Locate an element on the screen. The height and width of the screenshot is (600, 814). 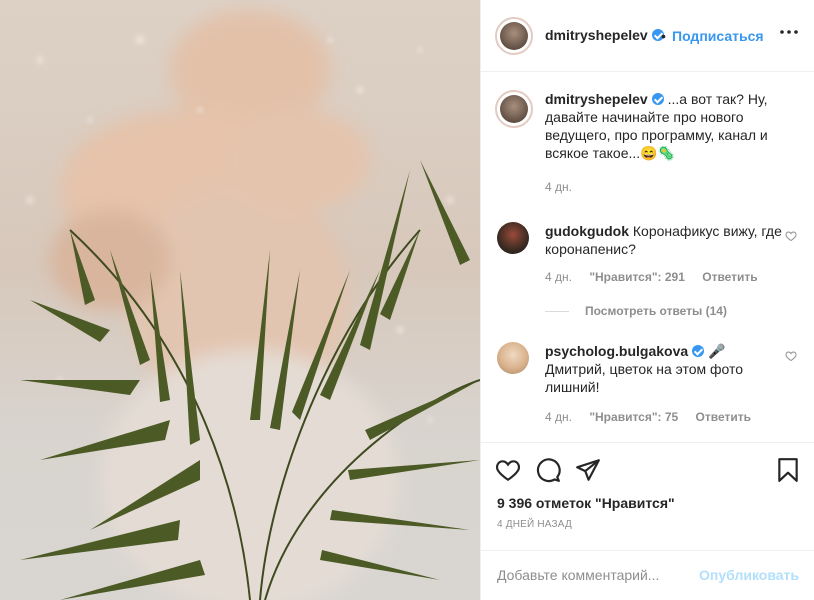
heart-icon is located at coordinates (508, 470).